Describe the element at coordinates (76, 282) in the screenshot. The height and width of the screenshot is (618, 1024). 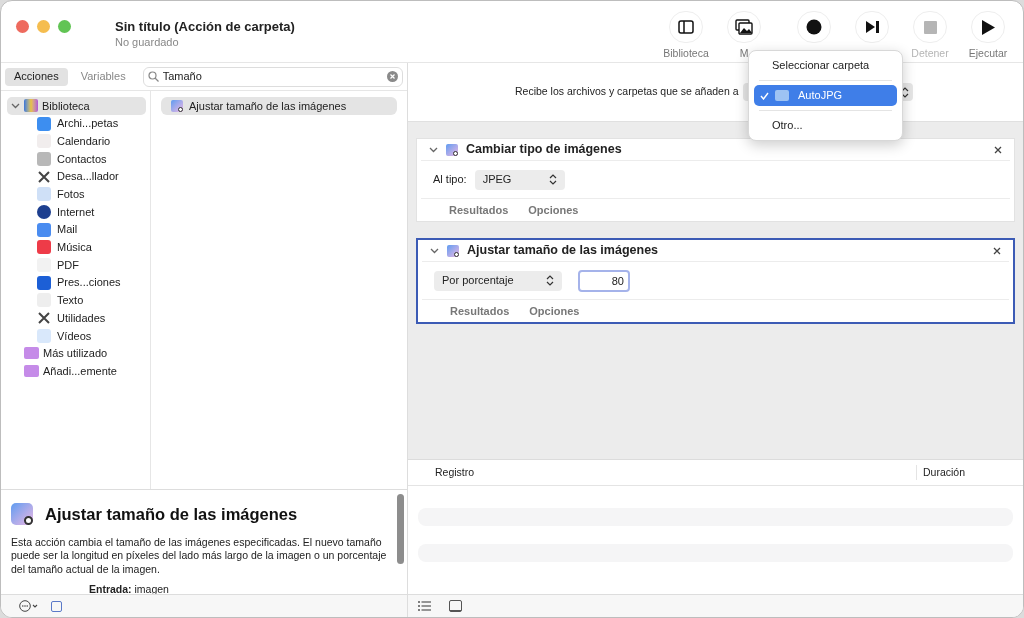
I see `library-category: Pres...ciones` at that location.